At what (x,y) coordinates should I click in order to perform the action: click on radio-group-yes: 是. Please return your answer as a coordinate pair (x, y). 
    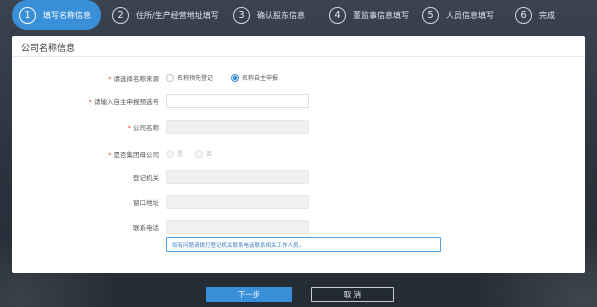
    Looking at the image, I should click on (174, 153).